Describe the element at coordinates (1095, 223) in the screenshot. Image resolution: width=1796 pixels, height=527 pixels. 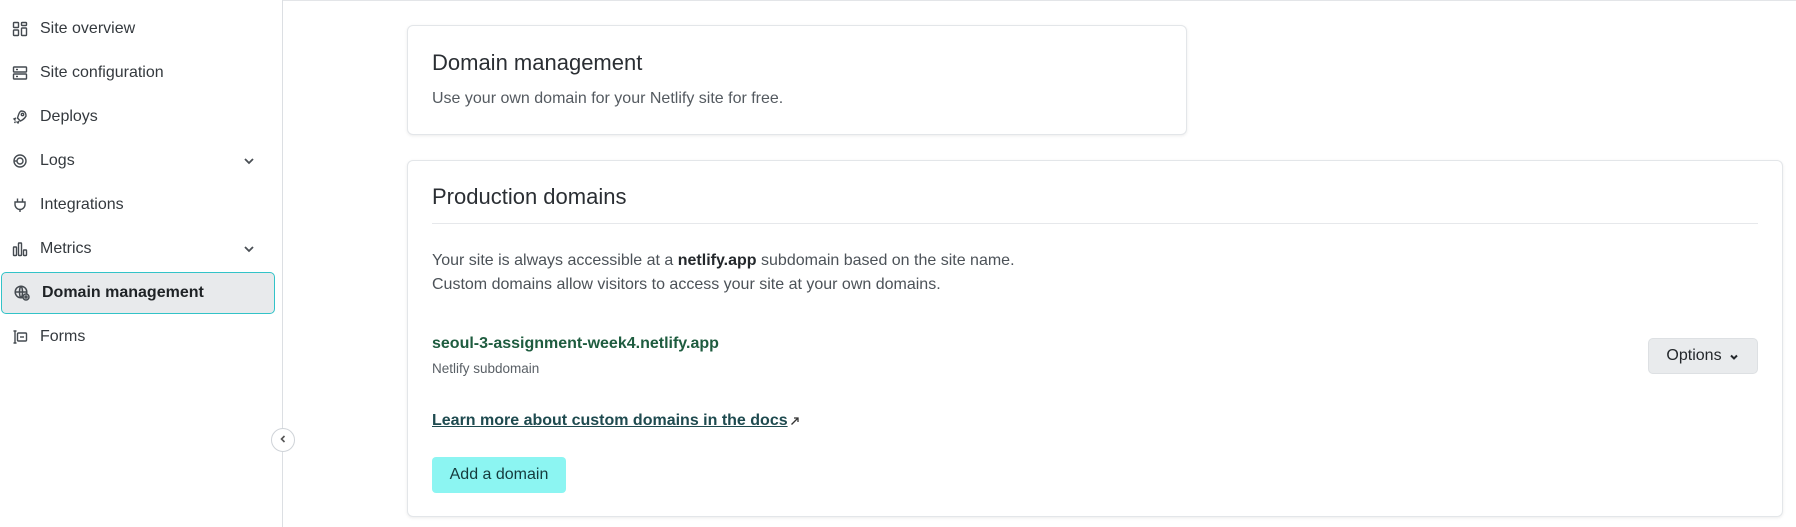
I see `divider` at that location.